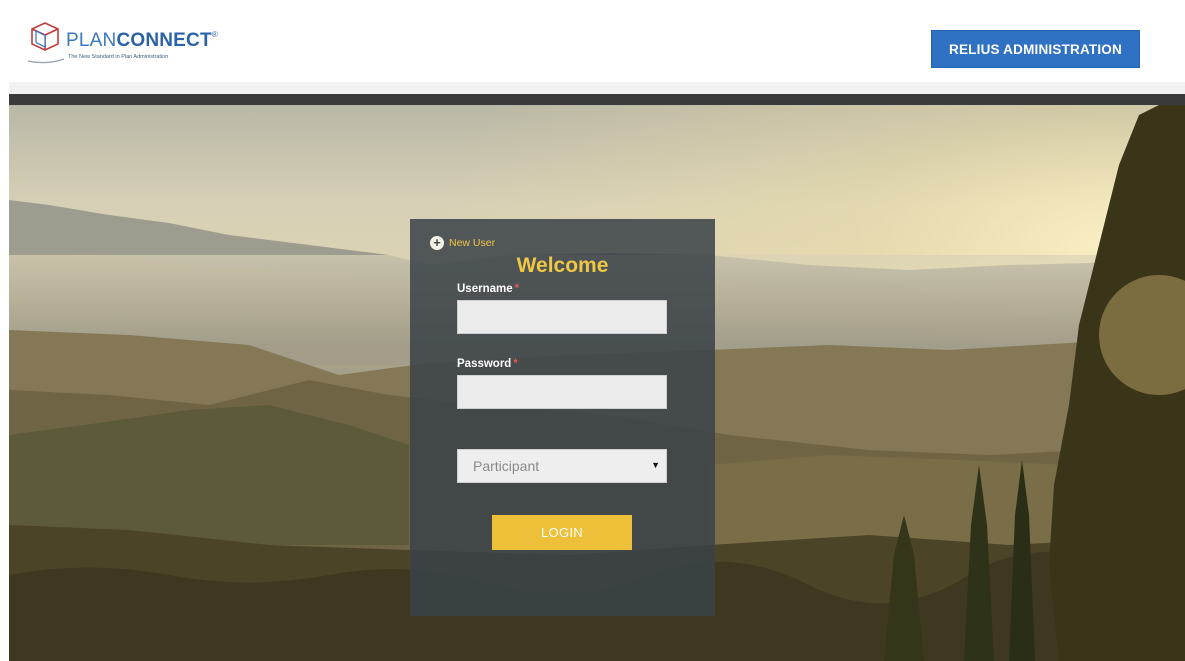 Image resolution: width=1185 pixels, height=661 pixels. Describe the element at coordinates (655, 465) in the screenshot. I see `dropdown-arrow-icon: ▼` at that location.